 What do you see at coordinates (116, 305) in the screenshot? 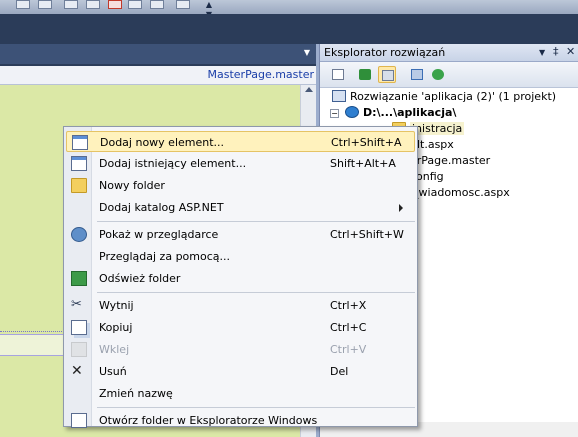
I see `menu-item-label: Wytnij` at bounding box center [116, 305].